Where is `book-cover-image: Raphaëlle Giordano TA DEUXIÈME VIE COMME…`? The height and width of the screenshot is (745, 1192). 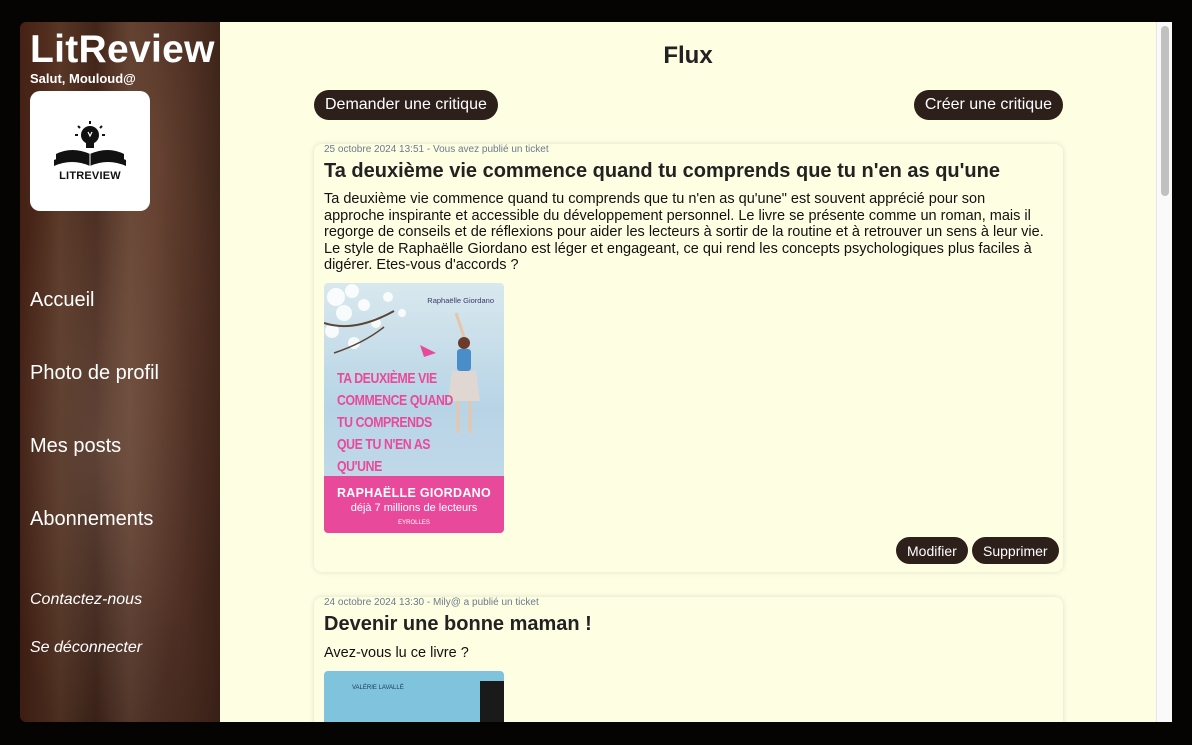 book-cover-image: Raphaëlle Giordano TA DEUXIÈME VIE COMME… is located at coordinates (414, 408).